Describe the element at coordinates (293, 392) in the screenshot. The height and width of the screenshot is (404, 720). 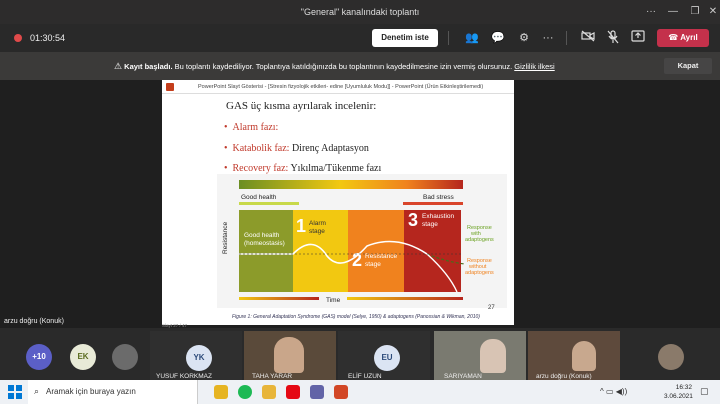
I see `netflix-icon` at that location.